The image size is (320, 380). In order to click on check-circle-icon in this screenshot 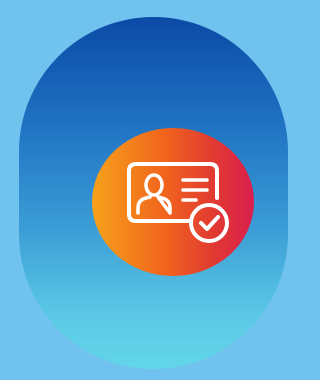, I will do `click(209, 223)`.